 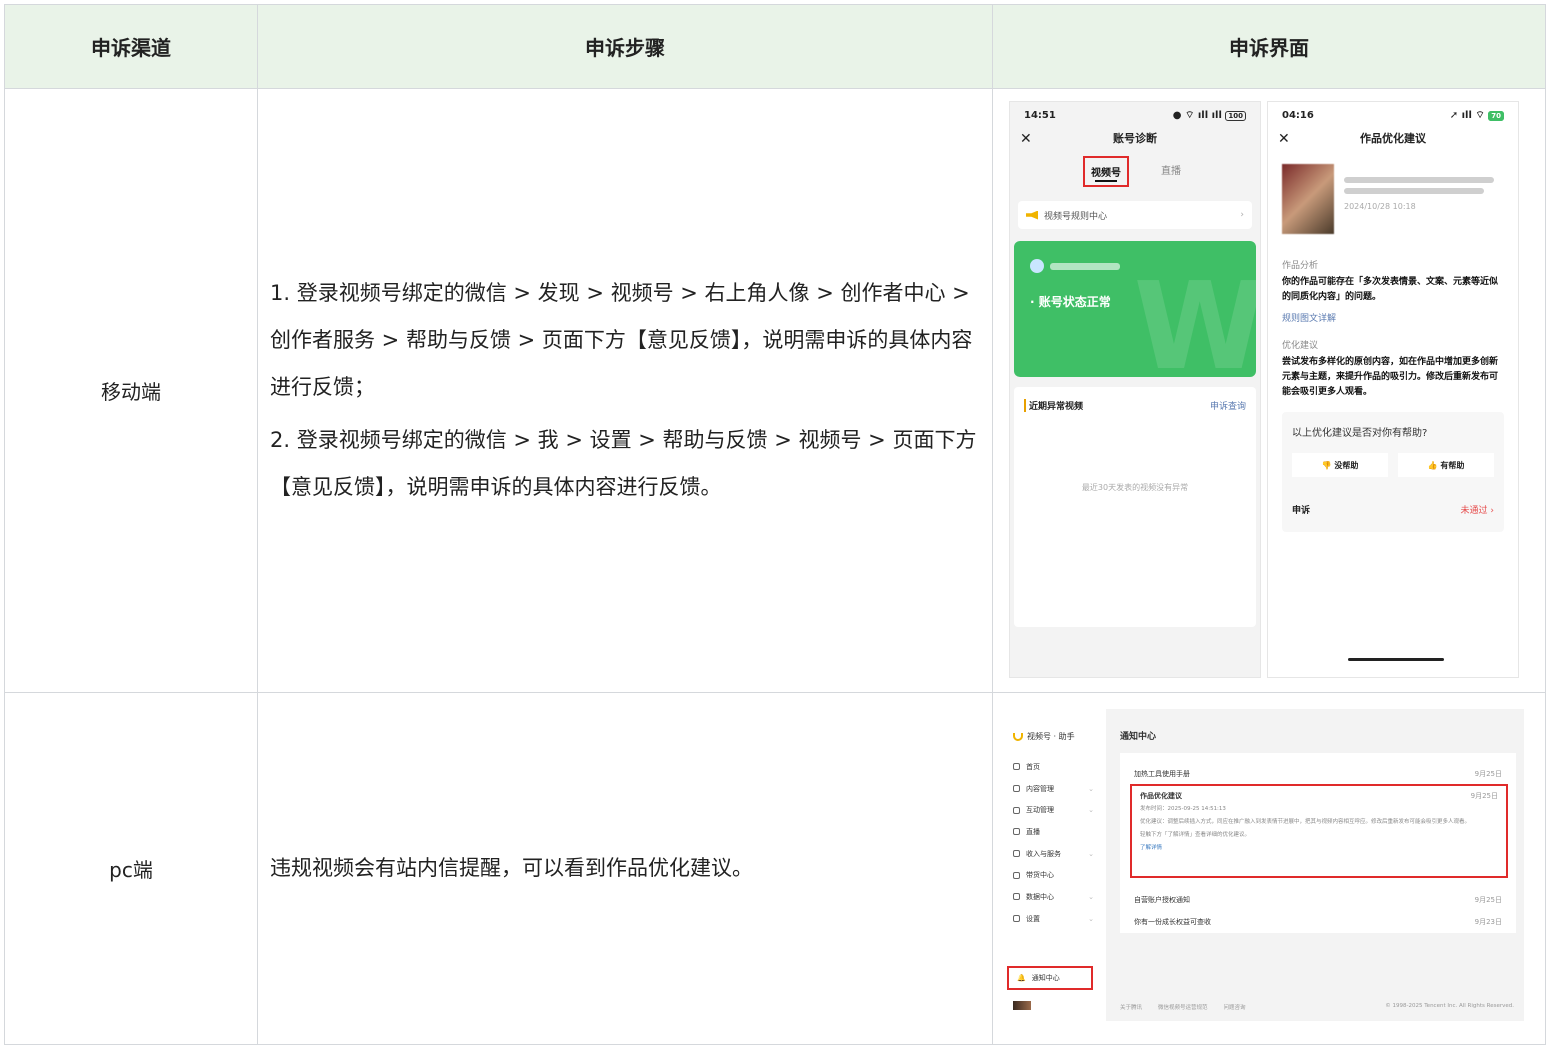 I want to click on blurred-account-name, so click(x=1085, y=266).